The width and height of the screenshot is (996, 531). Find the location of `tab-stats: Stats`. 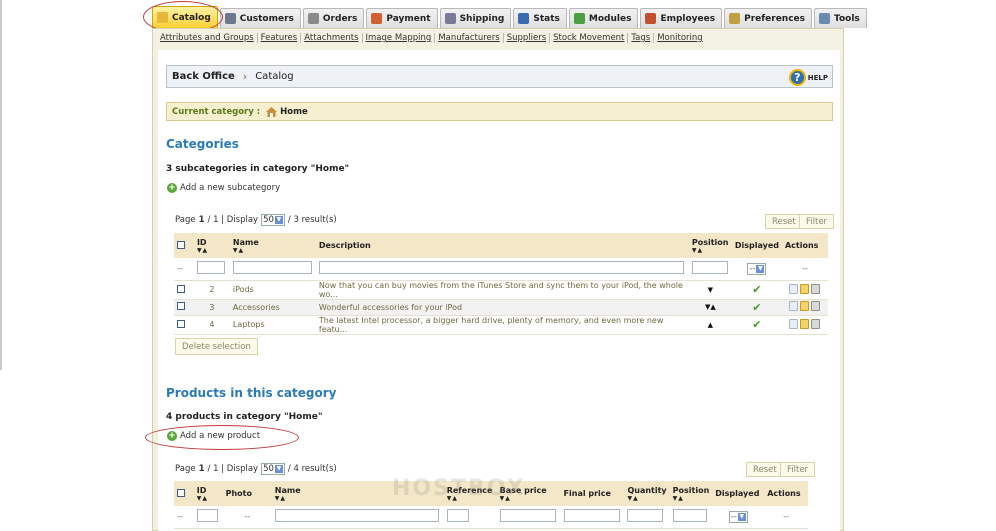

tab-stats: Stats is located at coordinates (540, 18).